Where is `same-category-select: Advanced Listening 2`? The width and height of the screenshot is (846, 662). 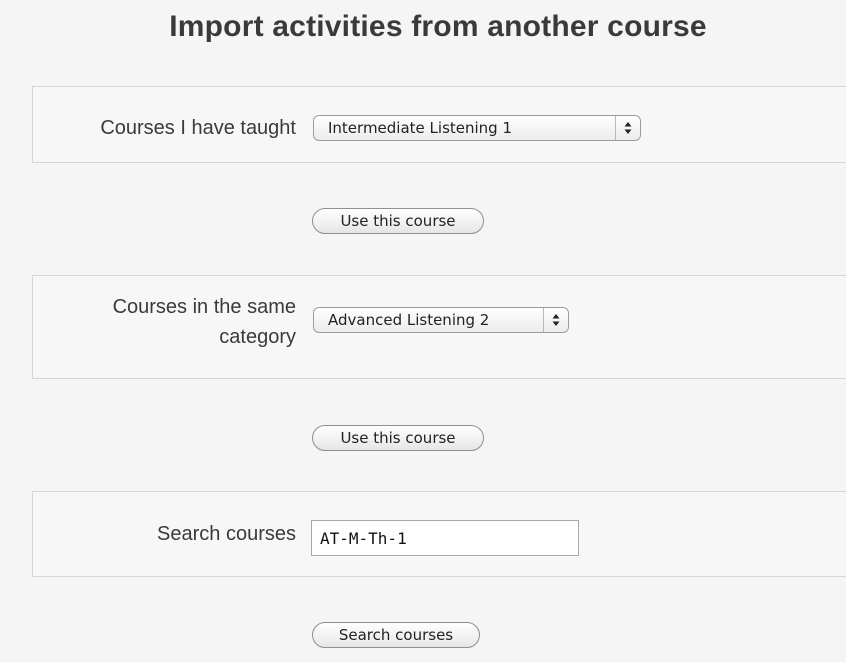
same-category-select: Advanced Listening 2 is located at coordinates (441, 320).